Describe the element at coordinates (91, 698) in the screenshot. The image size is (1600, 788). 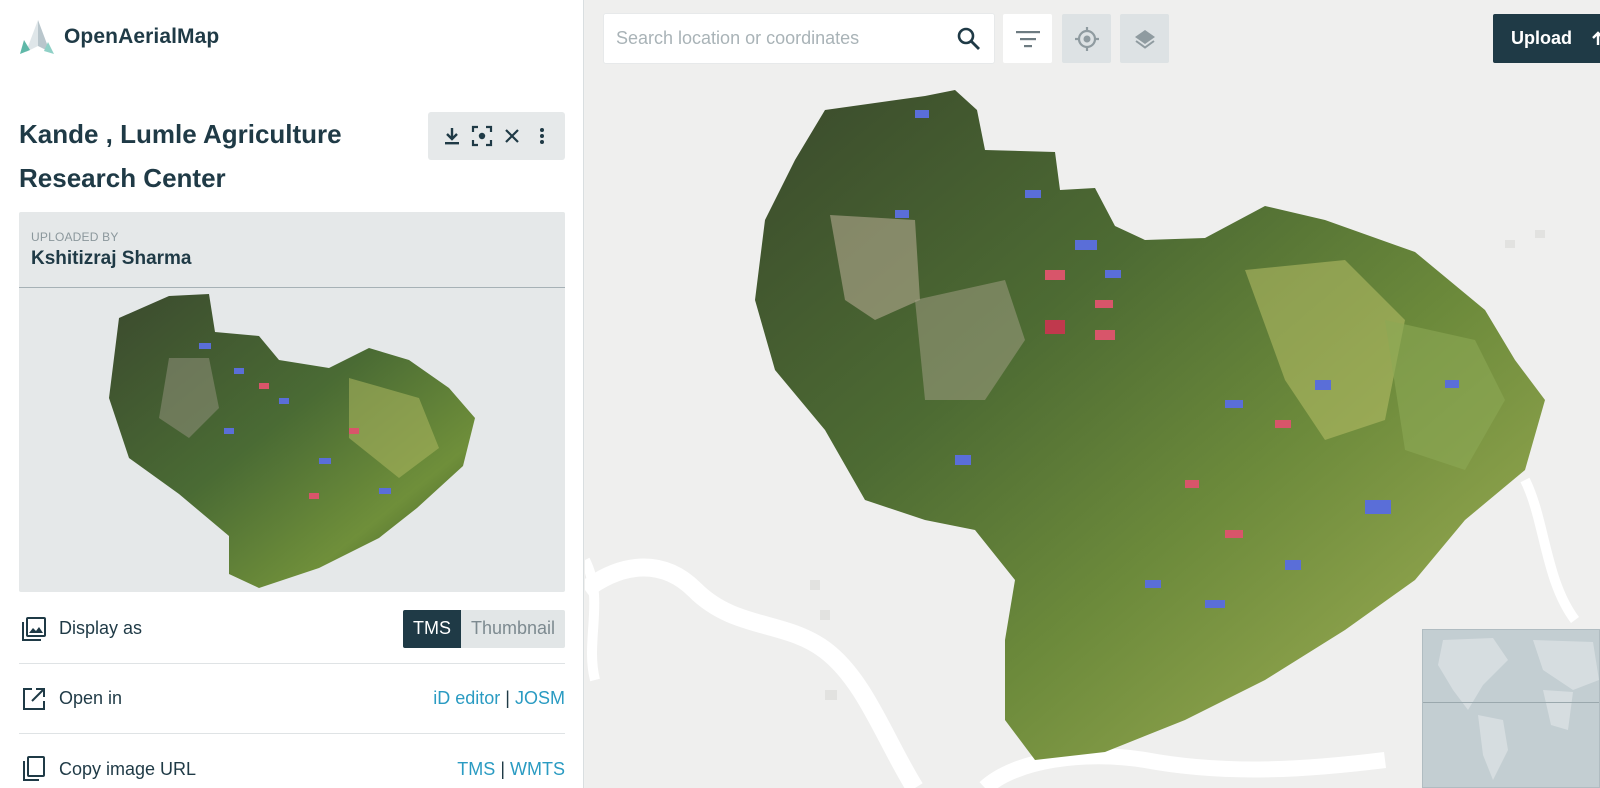
I see `open-in-label: Open in` at that location.